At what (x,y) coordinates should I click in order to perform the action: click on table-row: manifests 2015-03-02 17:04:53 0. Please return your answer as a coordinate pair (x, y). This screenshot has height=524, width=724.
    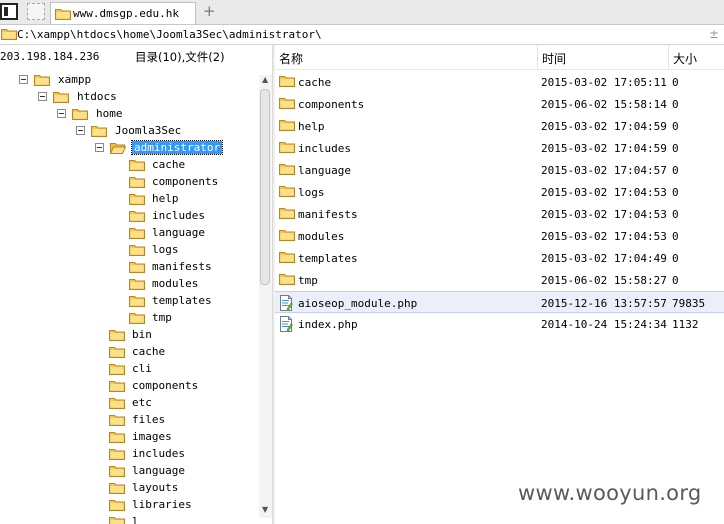
    Looking at the image, I should click on (499, 214).